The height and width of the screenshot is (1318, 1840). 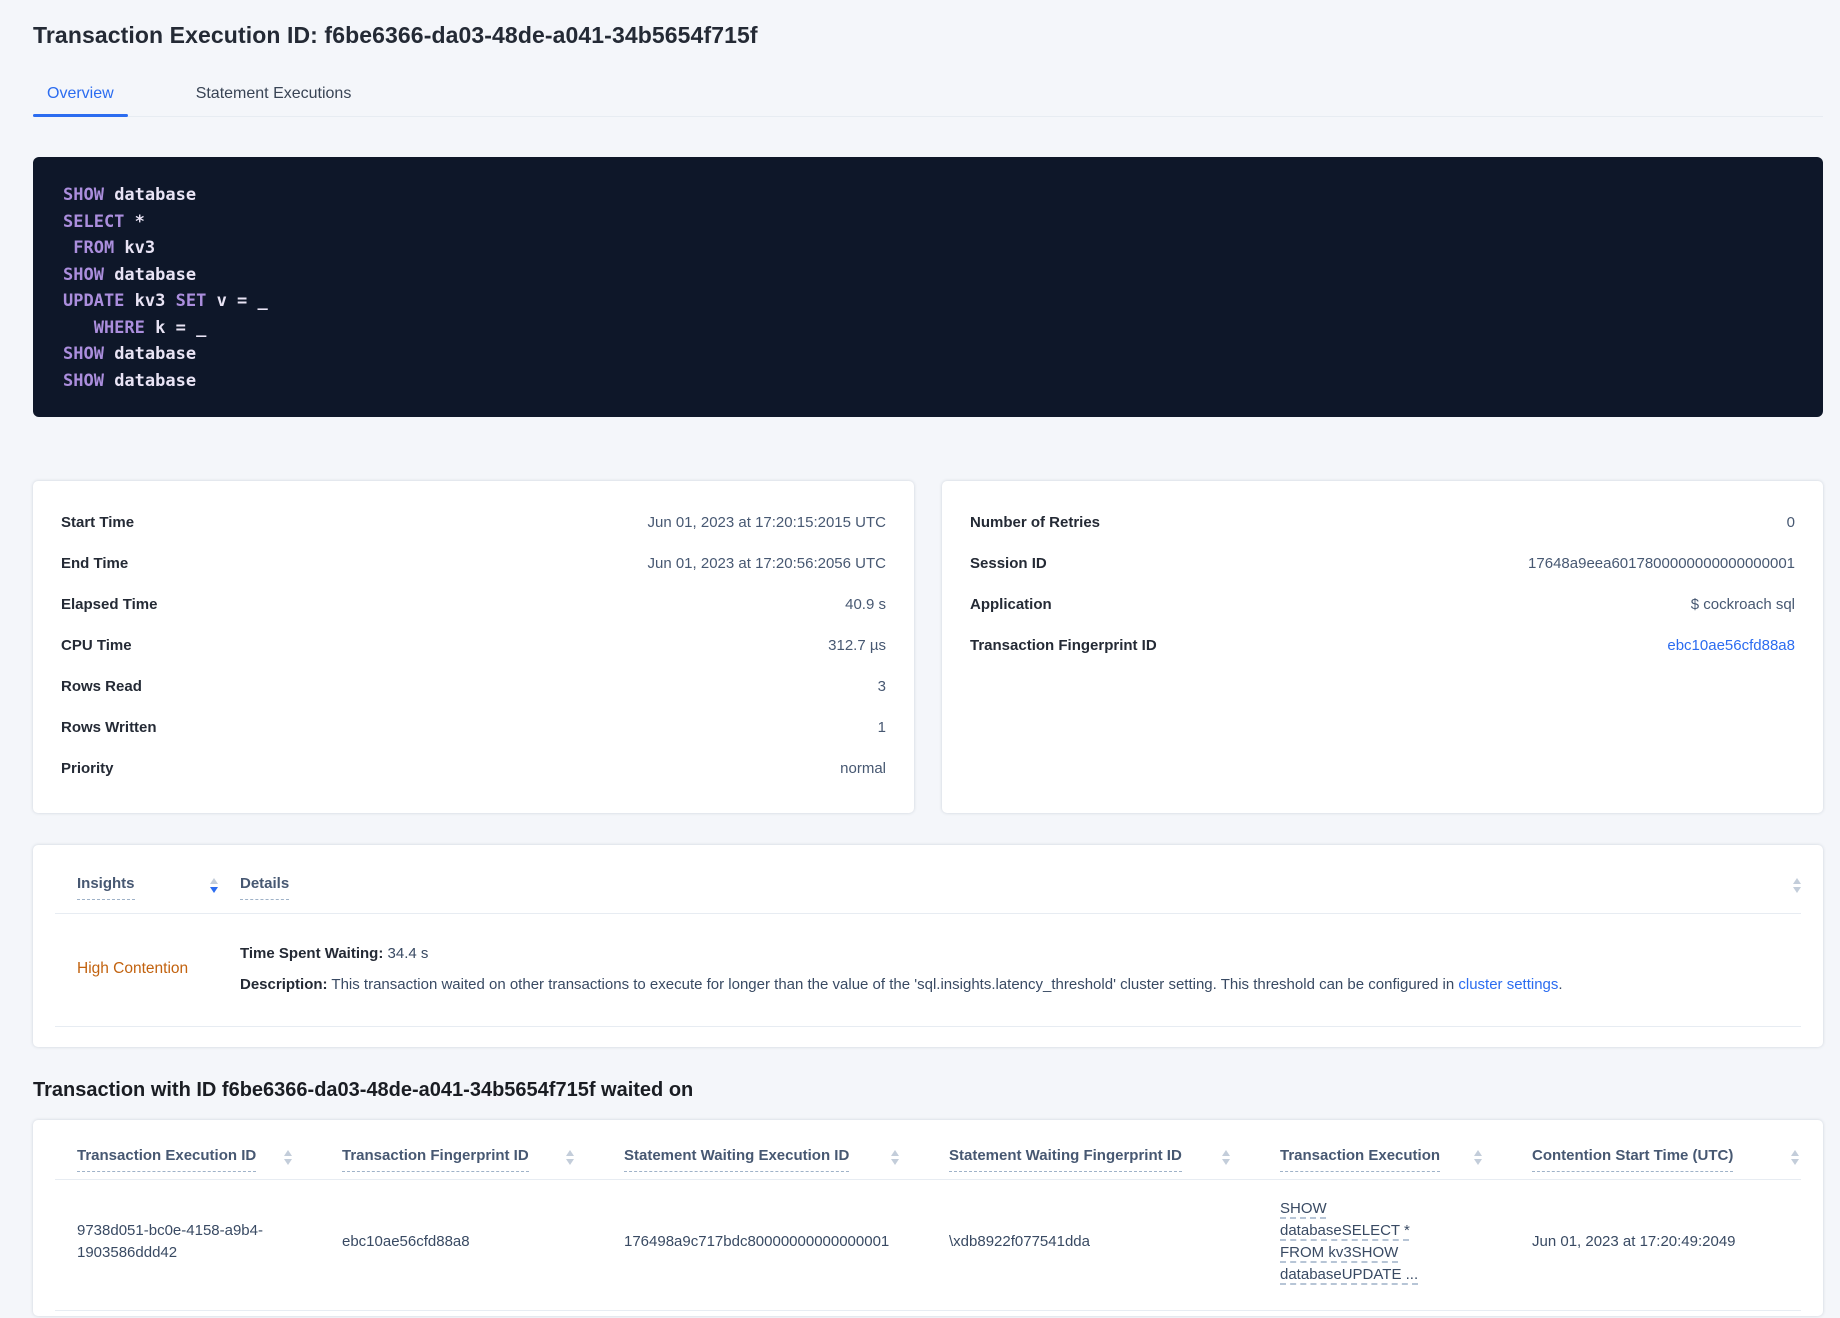 What do you see at coordinates (1634, 1241) in the screenshot?
I see `cell-contention-start-time: Jun 01, 2023 at 17:20:49:2049` at bounding box center [1634, 1241].